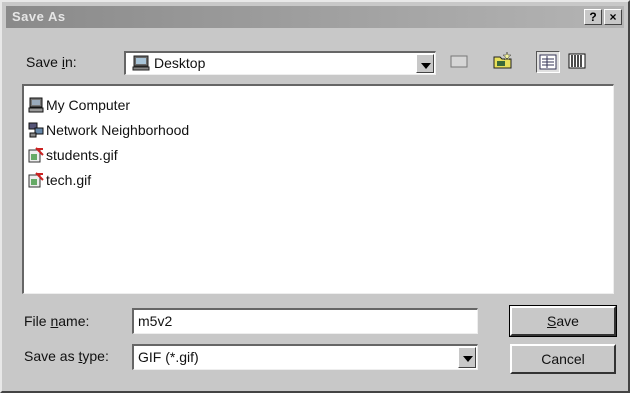 This screenshot has width=630, height=393. I want to click on computer-icon, so click(36, 105).